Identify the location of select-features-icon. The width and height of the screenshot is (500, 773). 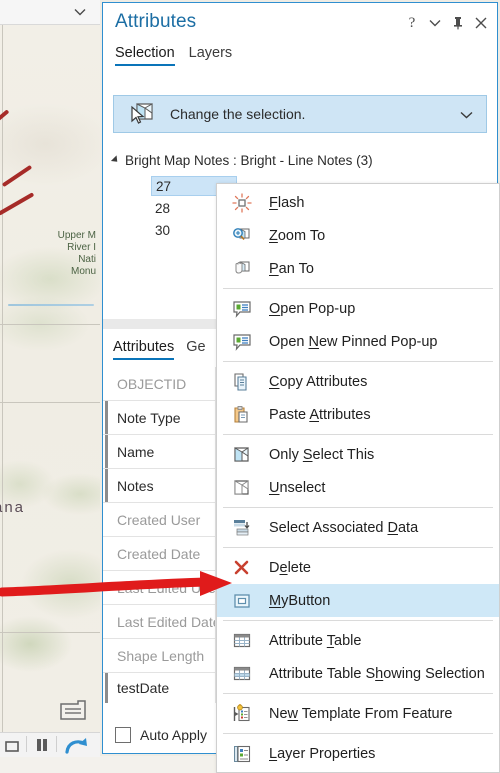
(143, 114).